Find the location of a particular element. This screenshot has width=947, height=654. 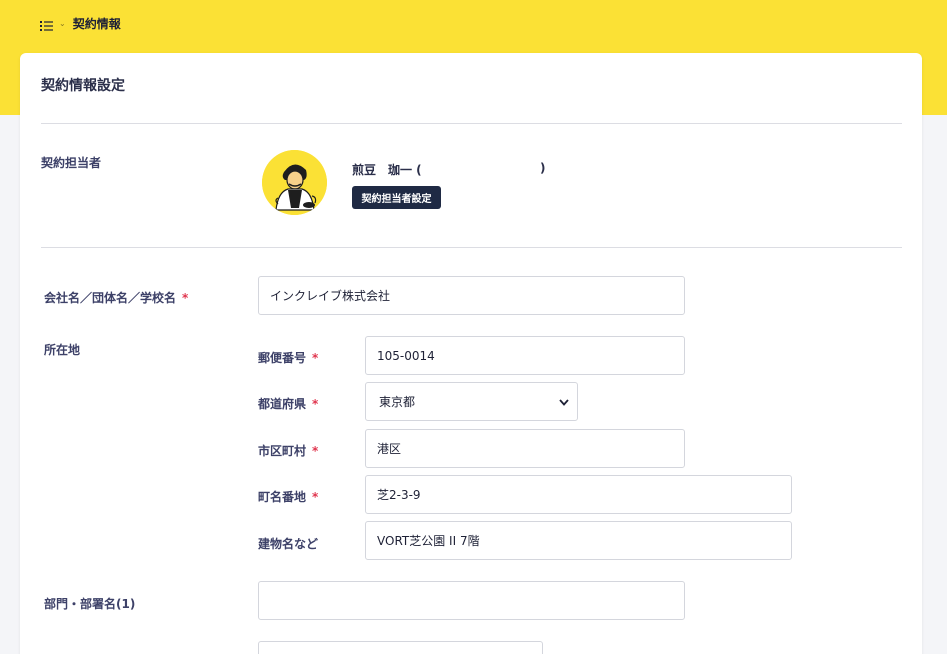

chevron-down-icon is located at coordinates (564, 402).